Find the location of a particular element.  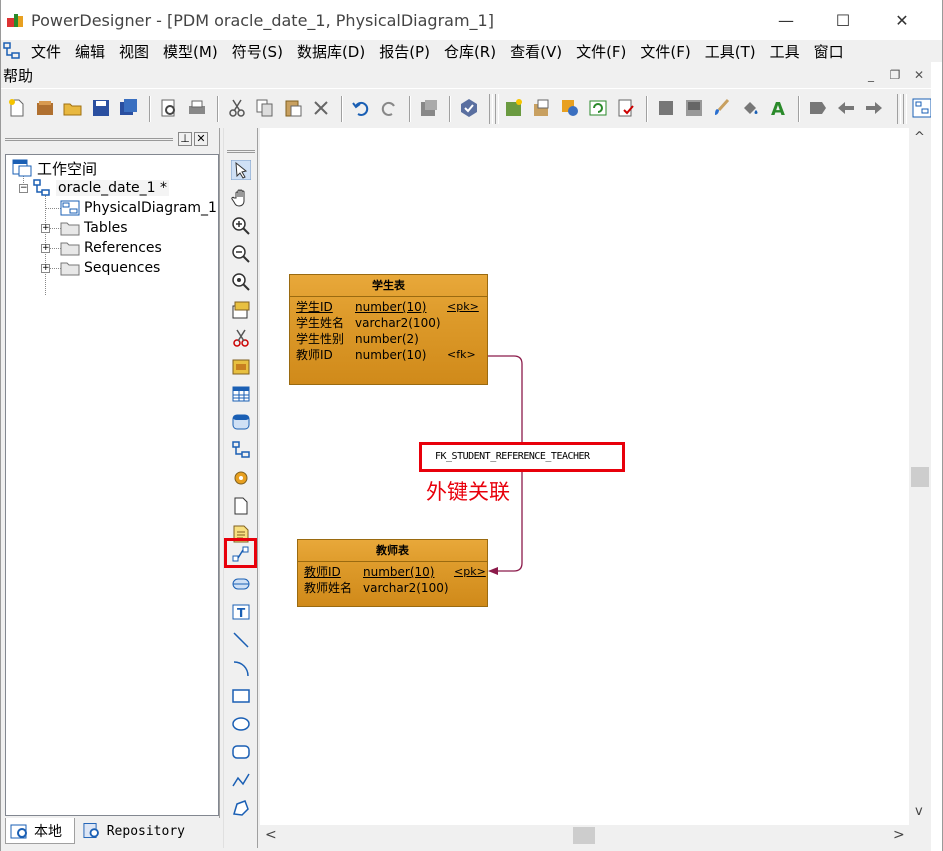

generate-report-icon is located at coordinates (626, 108).